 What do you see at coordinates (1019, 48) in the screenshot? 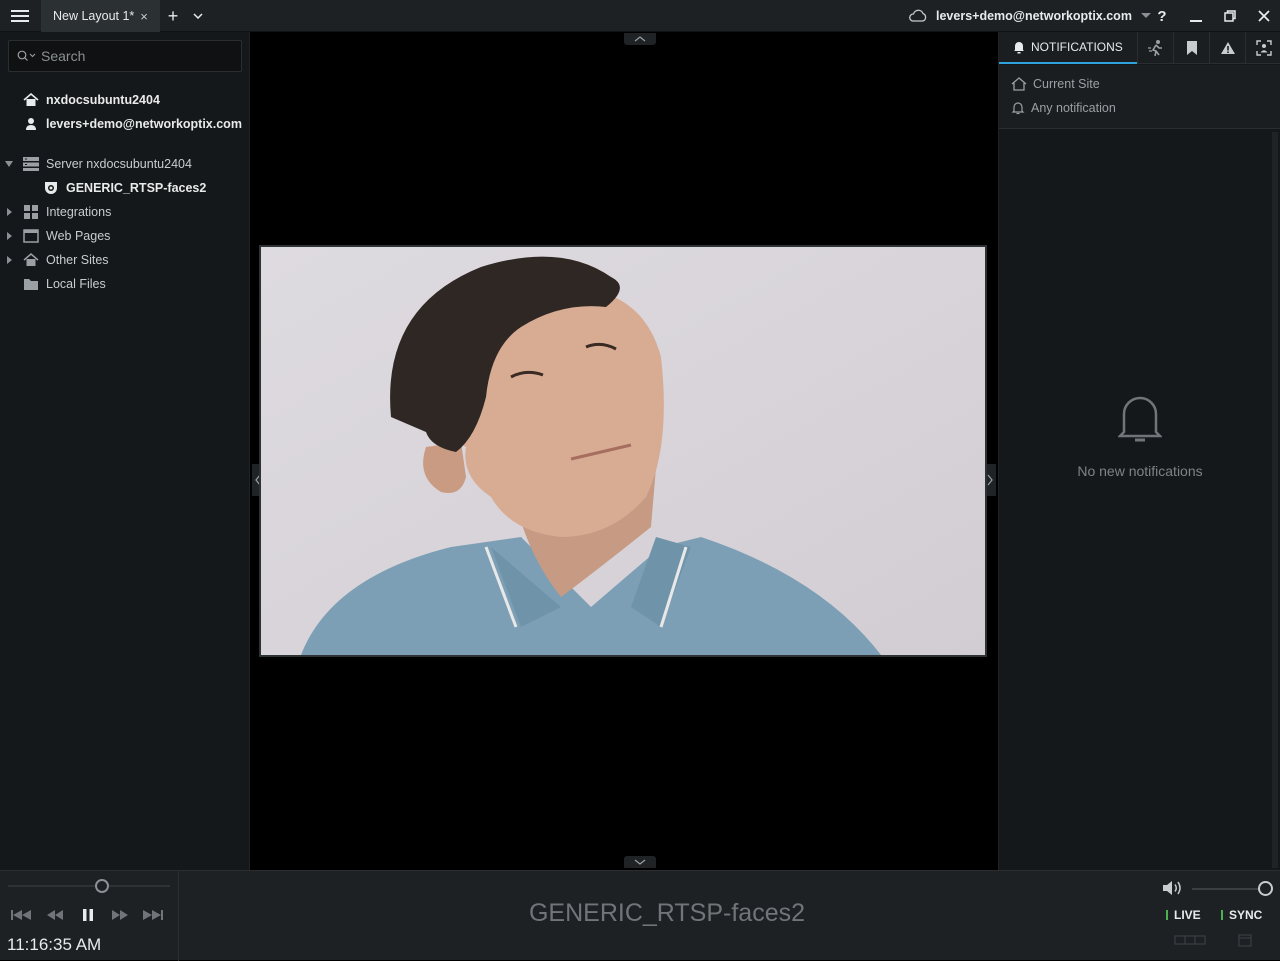
I see `bell-icon` at bounding box center [1019, 48].